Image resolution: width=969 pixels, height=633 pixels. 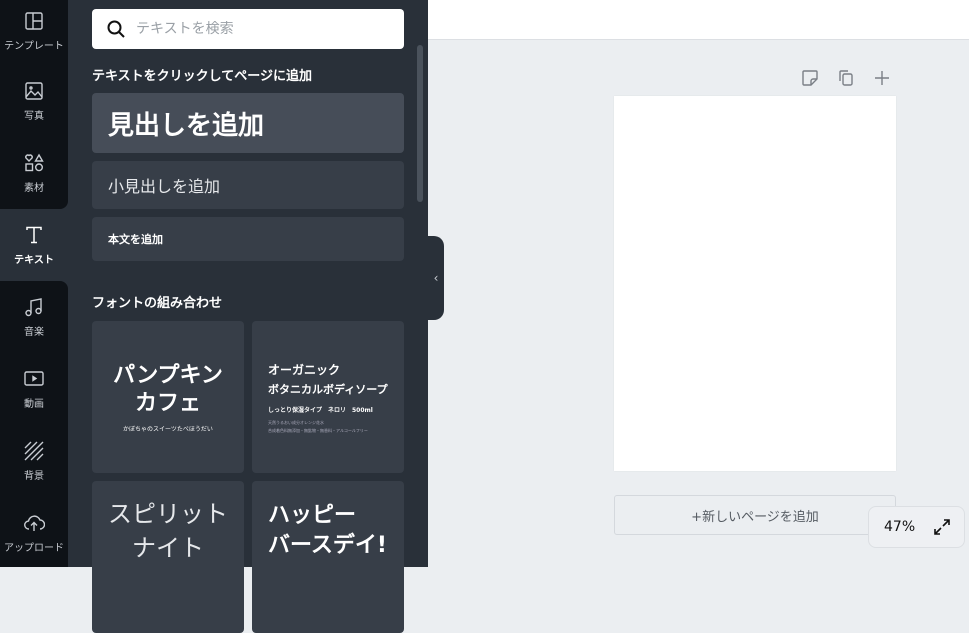 What do you see at coordinates (420, 123) in the screenshot?
I see `panel-scrollbar` at bounding box center [420, 123].